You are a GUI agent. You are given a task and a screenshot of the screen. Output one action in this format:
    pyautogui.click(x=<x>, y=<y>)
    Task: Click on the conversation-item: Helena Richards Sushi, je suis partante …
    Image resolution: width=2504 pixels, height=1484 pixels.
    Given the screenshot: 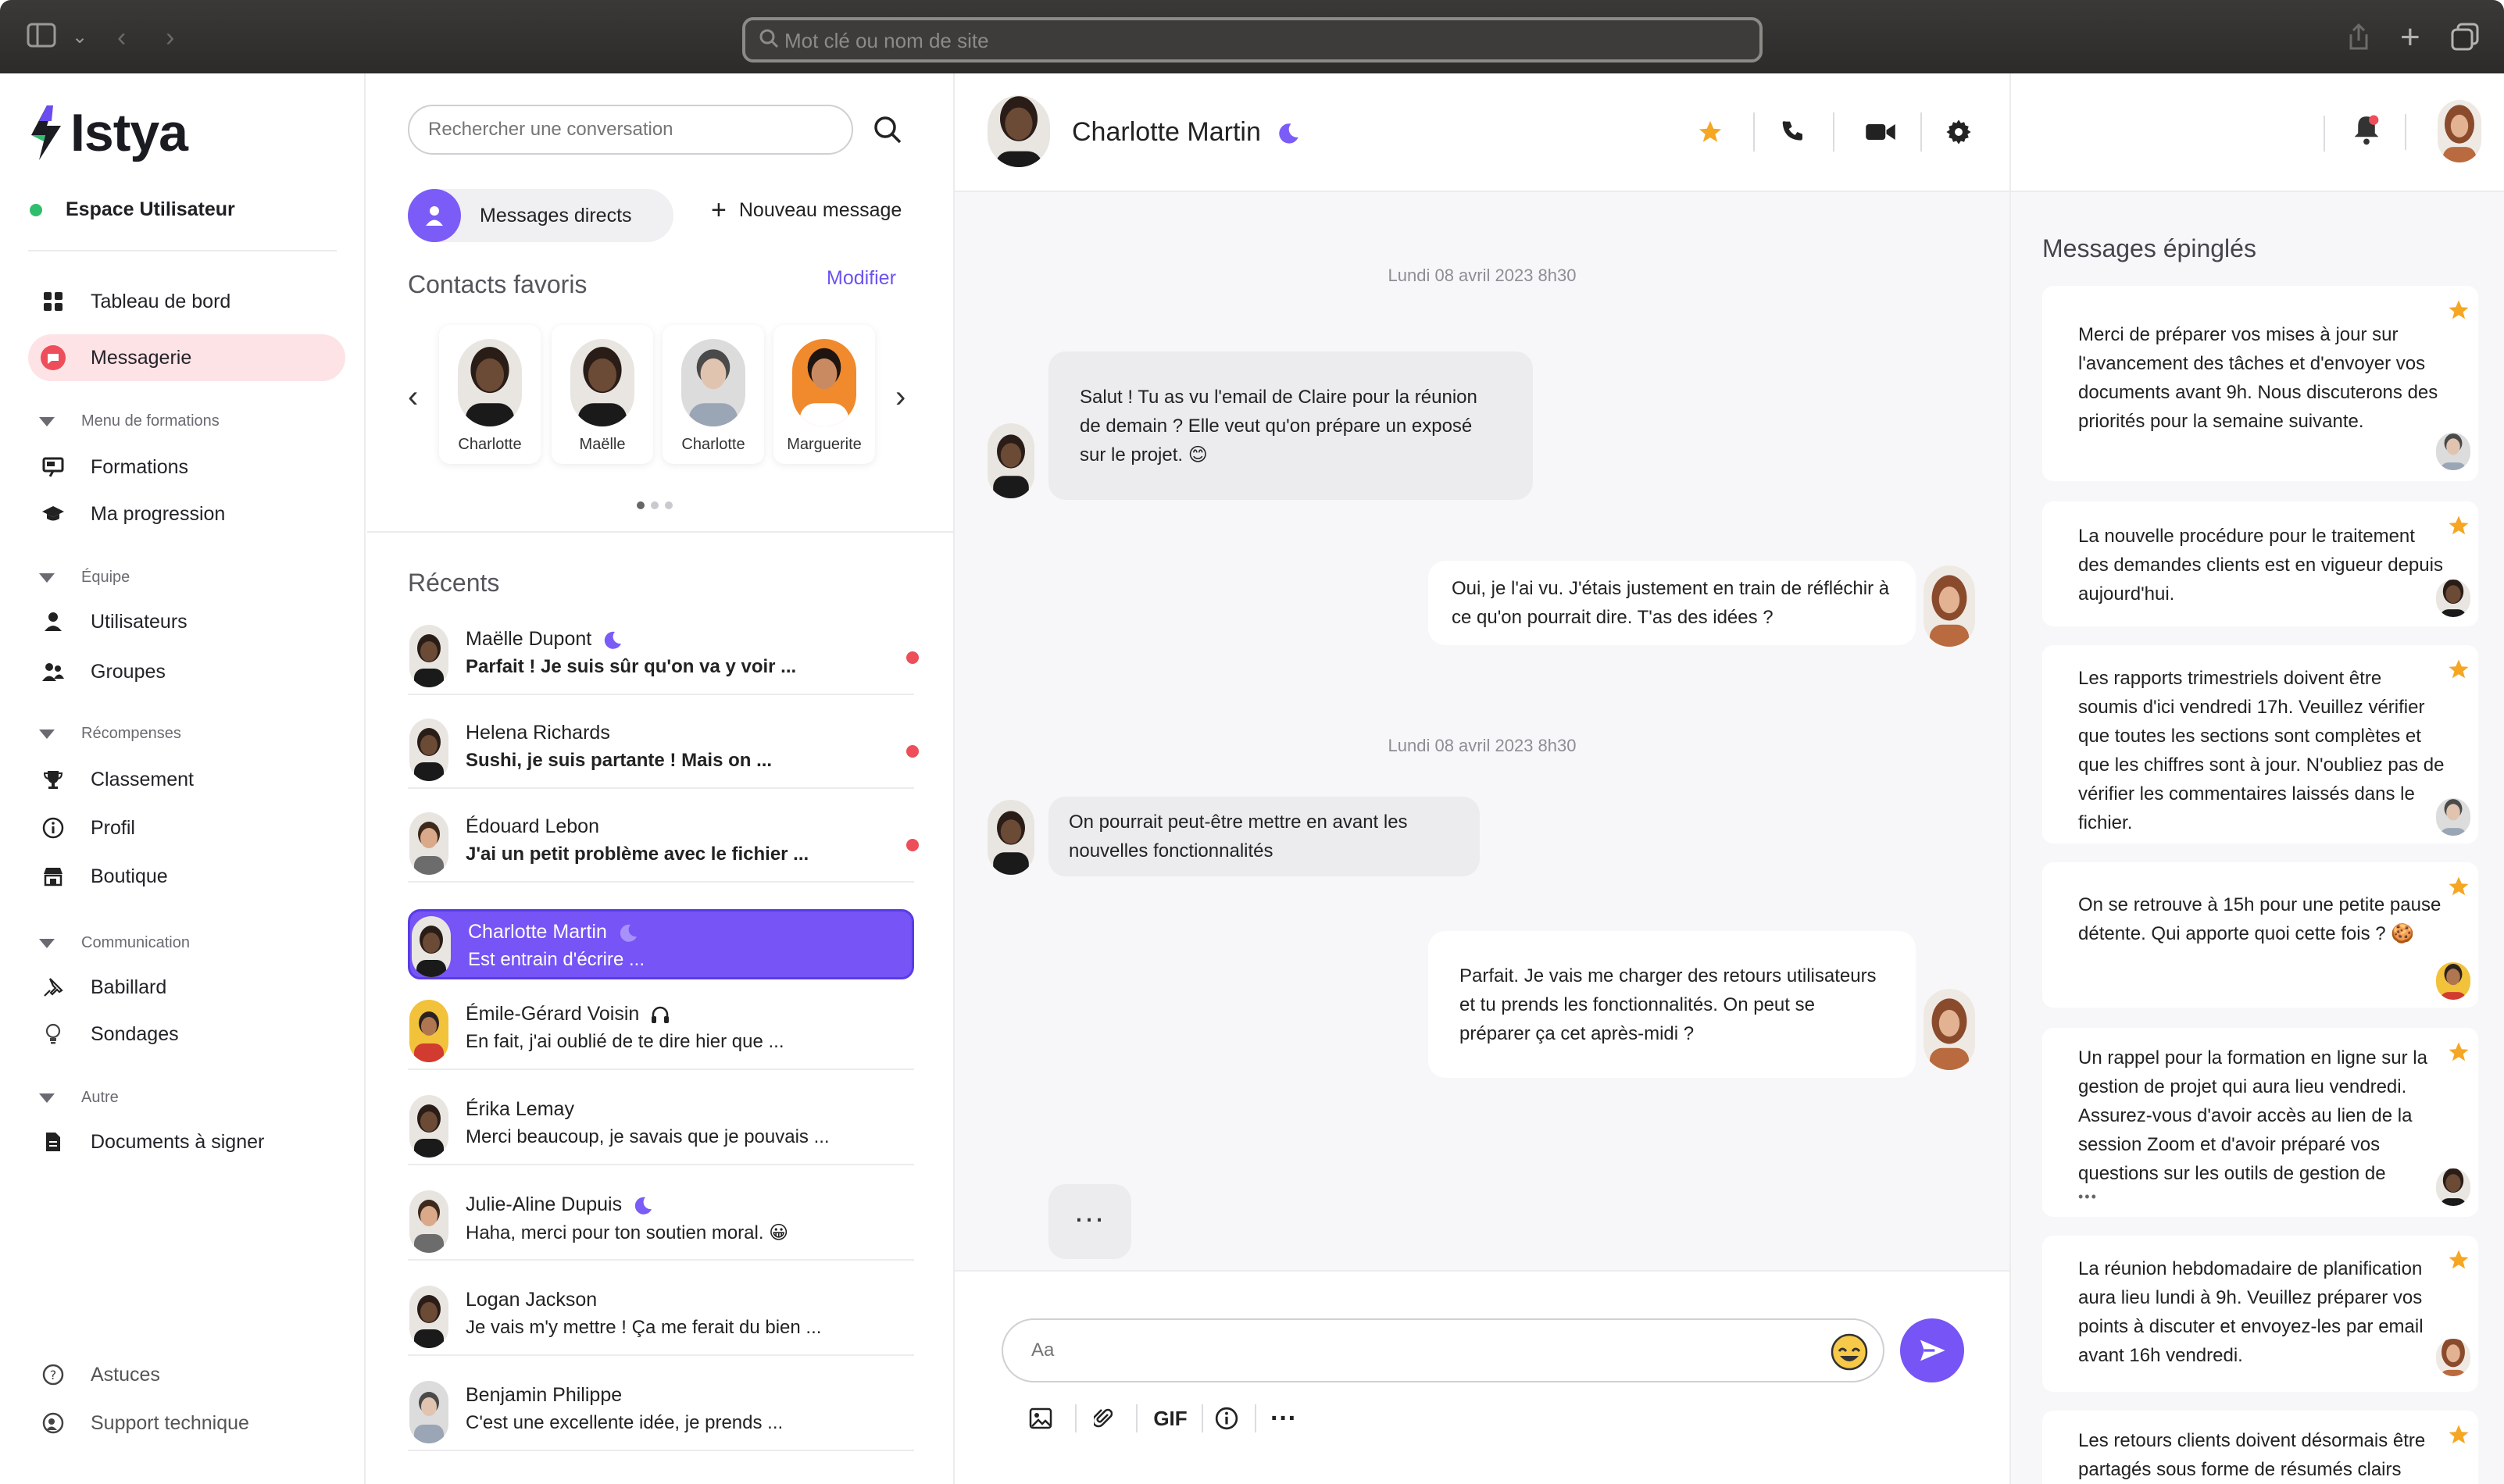 What is the action you would take?
    pyautogui.click(x=663, y=747)
    